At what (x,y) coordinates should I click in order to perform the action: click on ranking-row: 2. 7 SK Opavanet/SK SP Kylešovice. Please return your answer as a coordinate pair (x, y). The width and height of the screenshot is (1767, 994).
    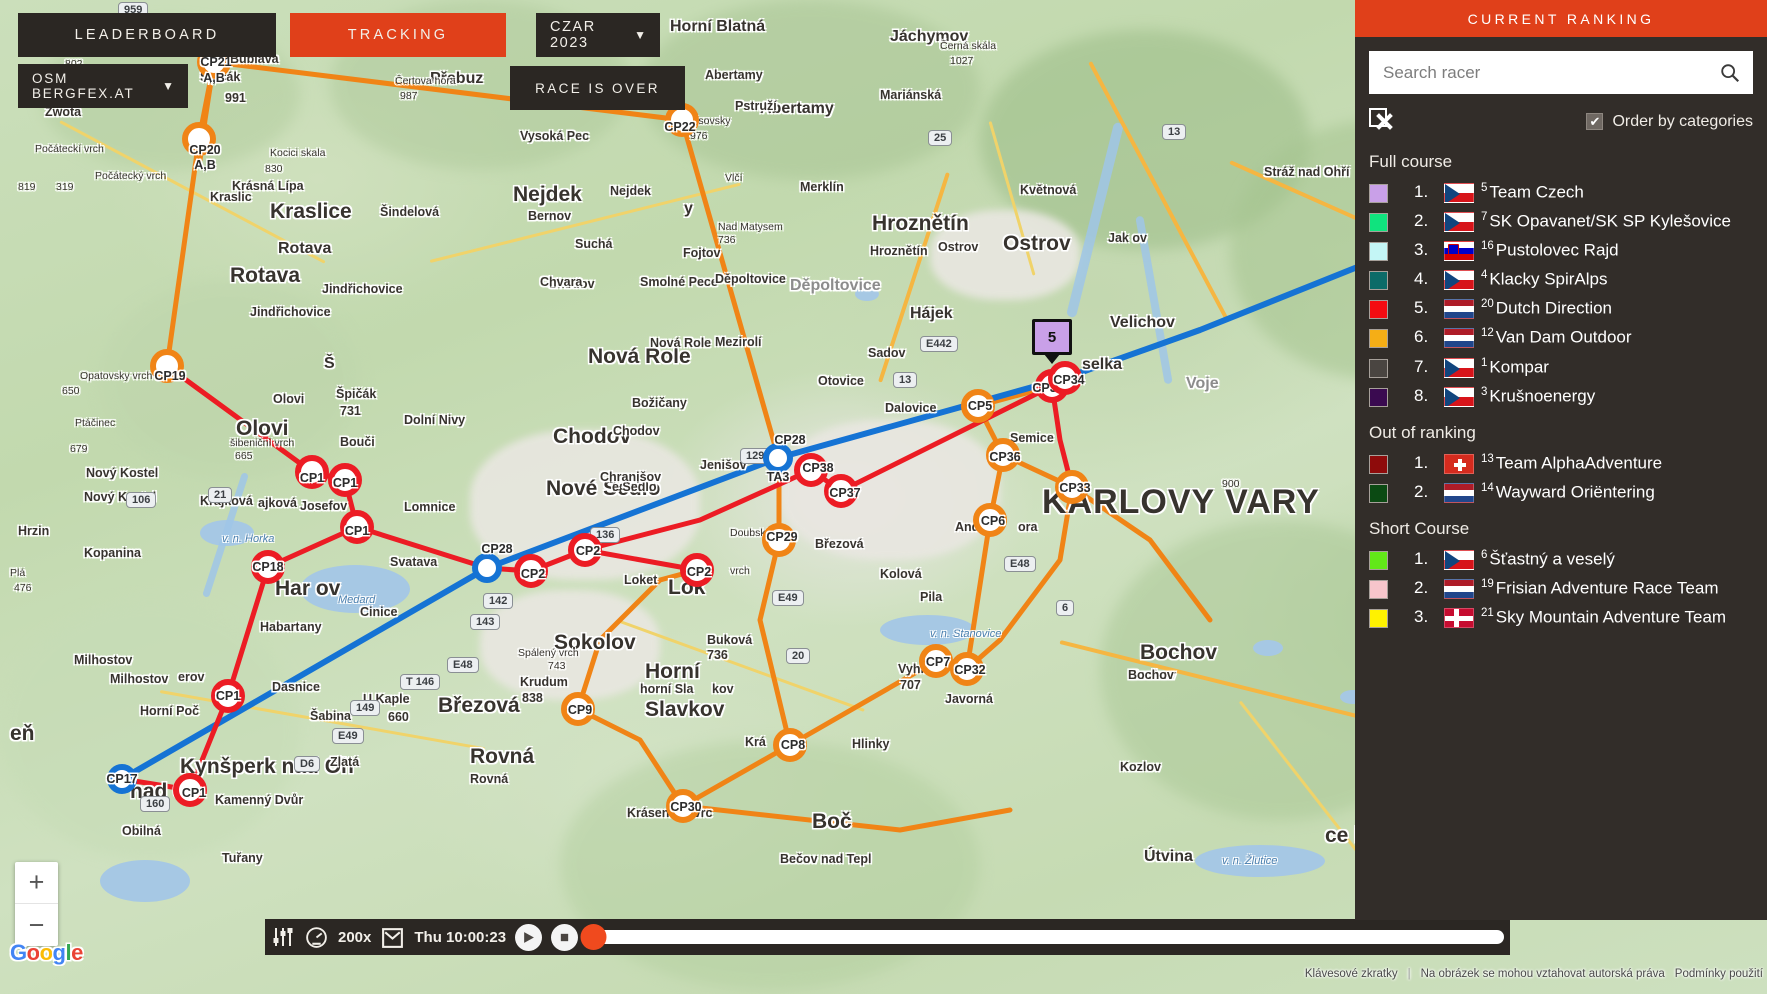
    Looking at the image, I should click on (1561, 221).